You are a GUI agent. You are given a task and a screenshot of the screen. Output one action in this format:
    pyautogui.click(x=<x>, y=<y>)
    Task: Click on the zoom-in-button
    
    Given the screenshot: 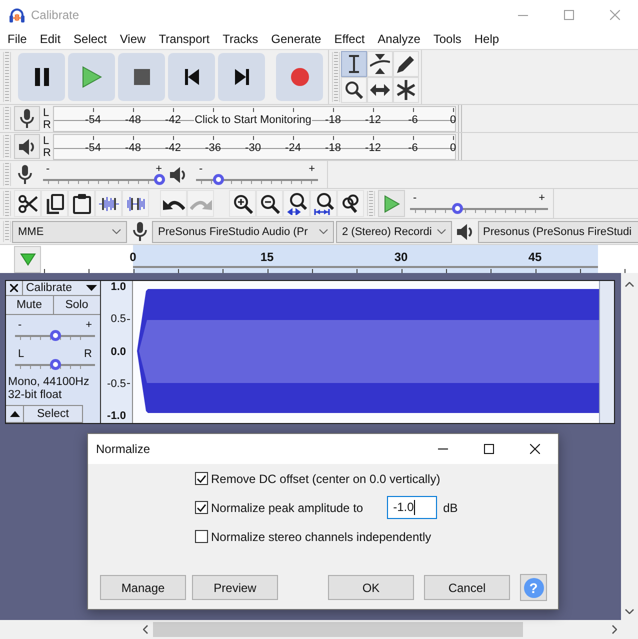 What is the action you would take?
    pyautogui.click(x=242, y=203)
    